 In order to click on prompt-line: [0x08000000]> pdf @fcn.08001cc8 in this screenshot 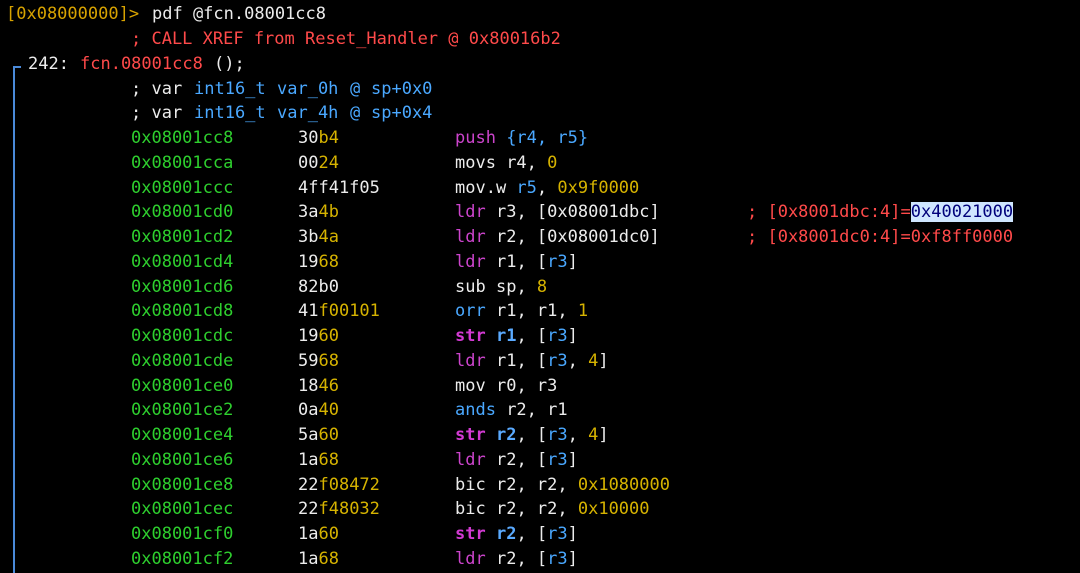, I will do `click(163, 14)`.